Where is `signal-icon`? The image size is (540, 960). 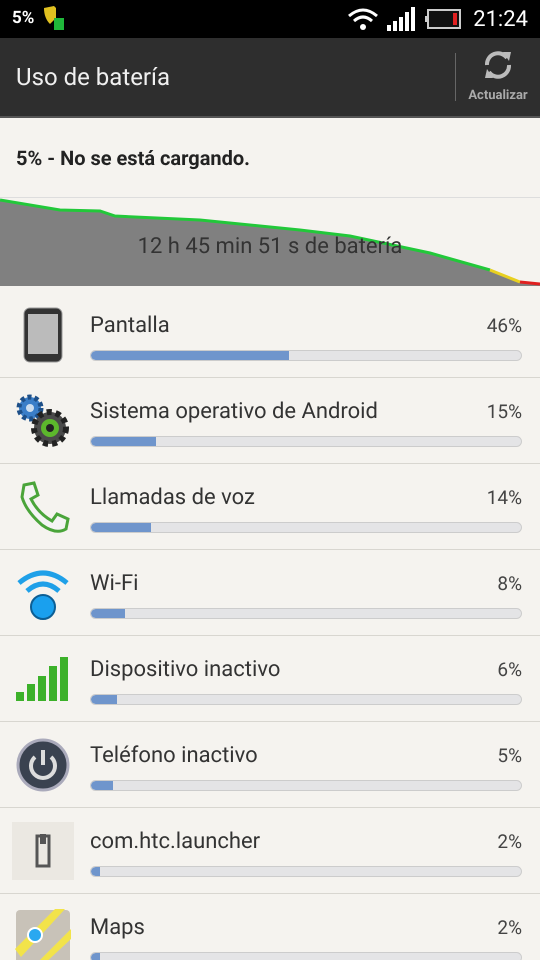
signal-icon is located at coordinates (402, 19).